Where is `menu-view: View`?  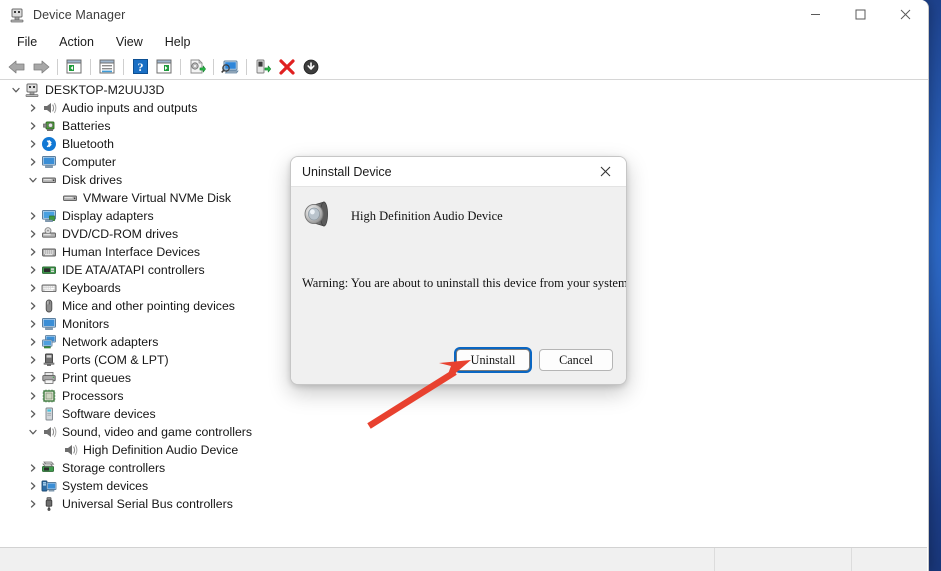 menu-view: View is located at coordinates (129, 42).